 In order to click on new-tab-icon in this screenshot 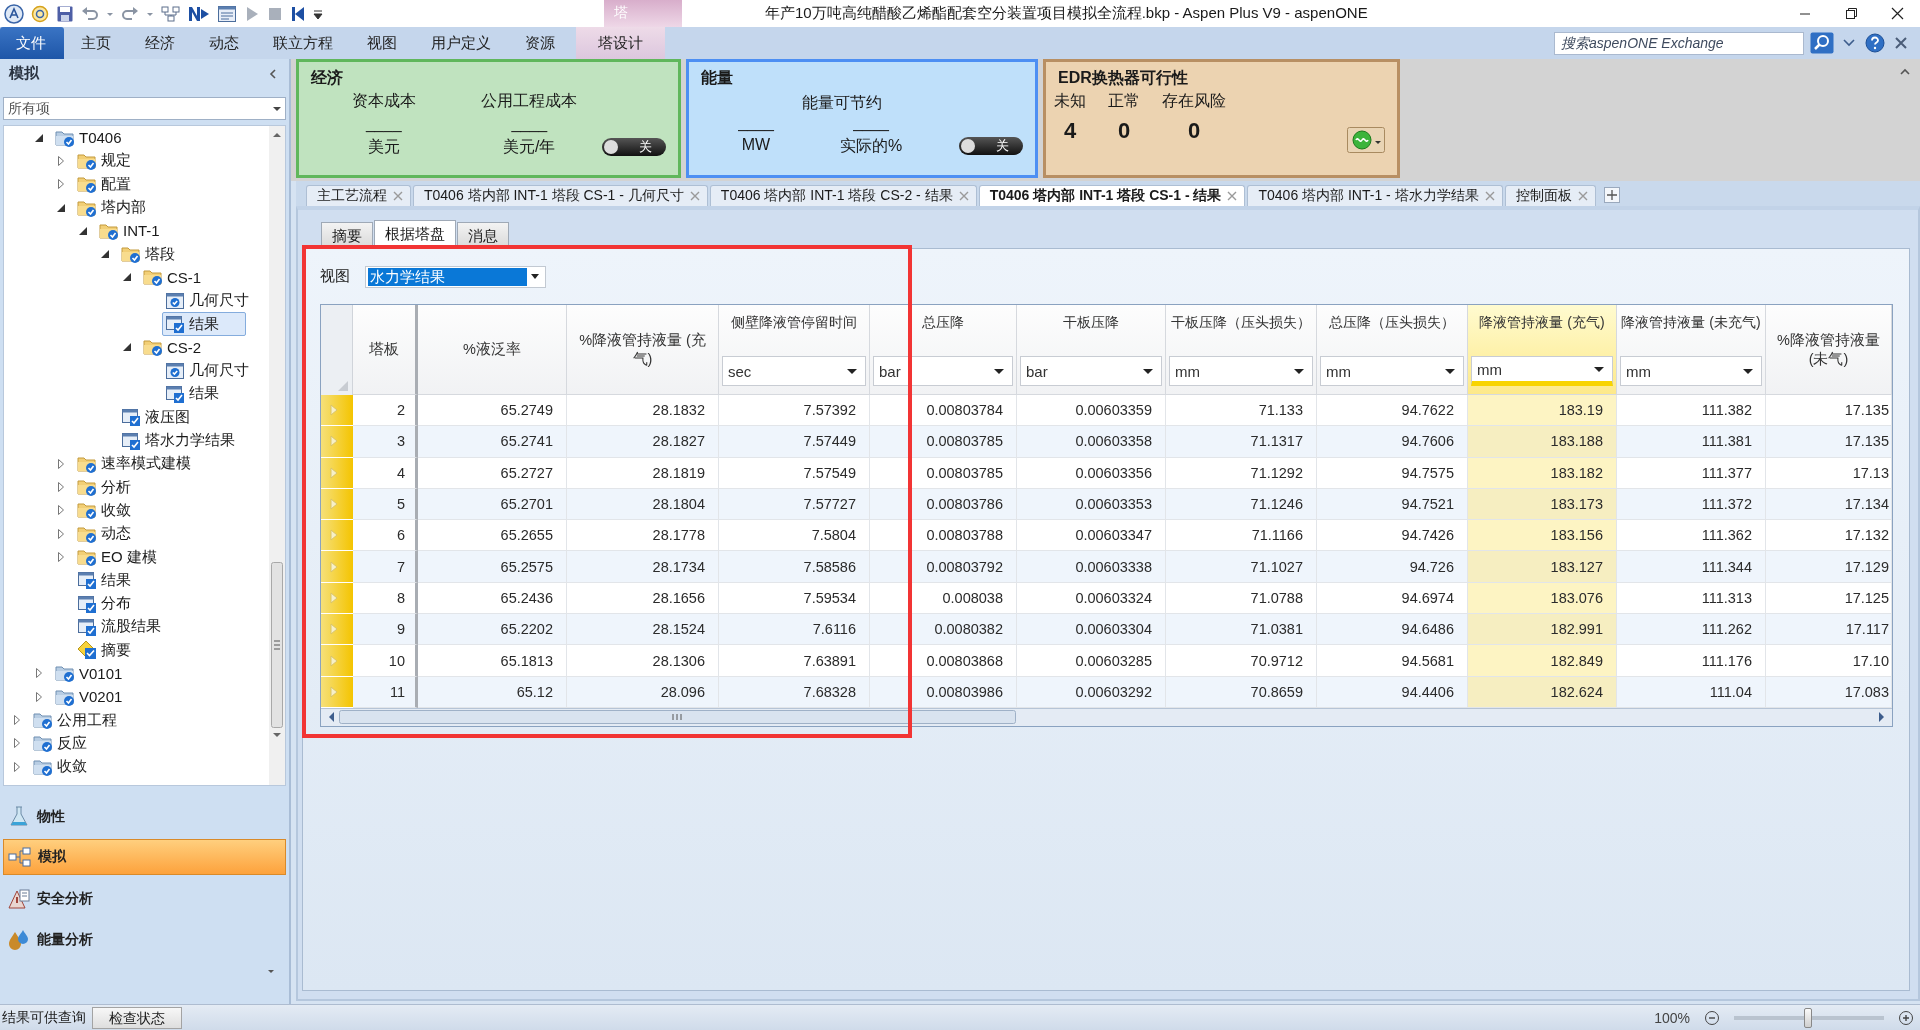, I will do `click(1611, 195)`.